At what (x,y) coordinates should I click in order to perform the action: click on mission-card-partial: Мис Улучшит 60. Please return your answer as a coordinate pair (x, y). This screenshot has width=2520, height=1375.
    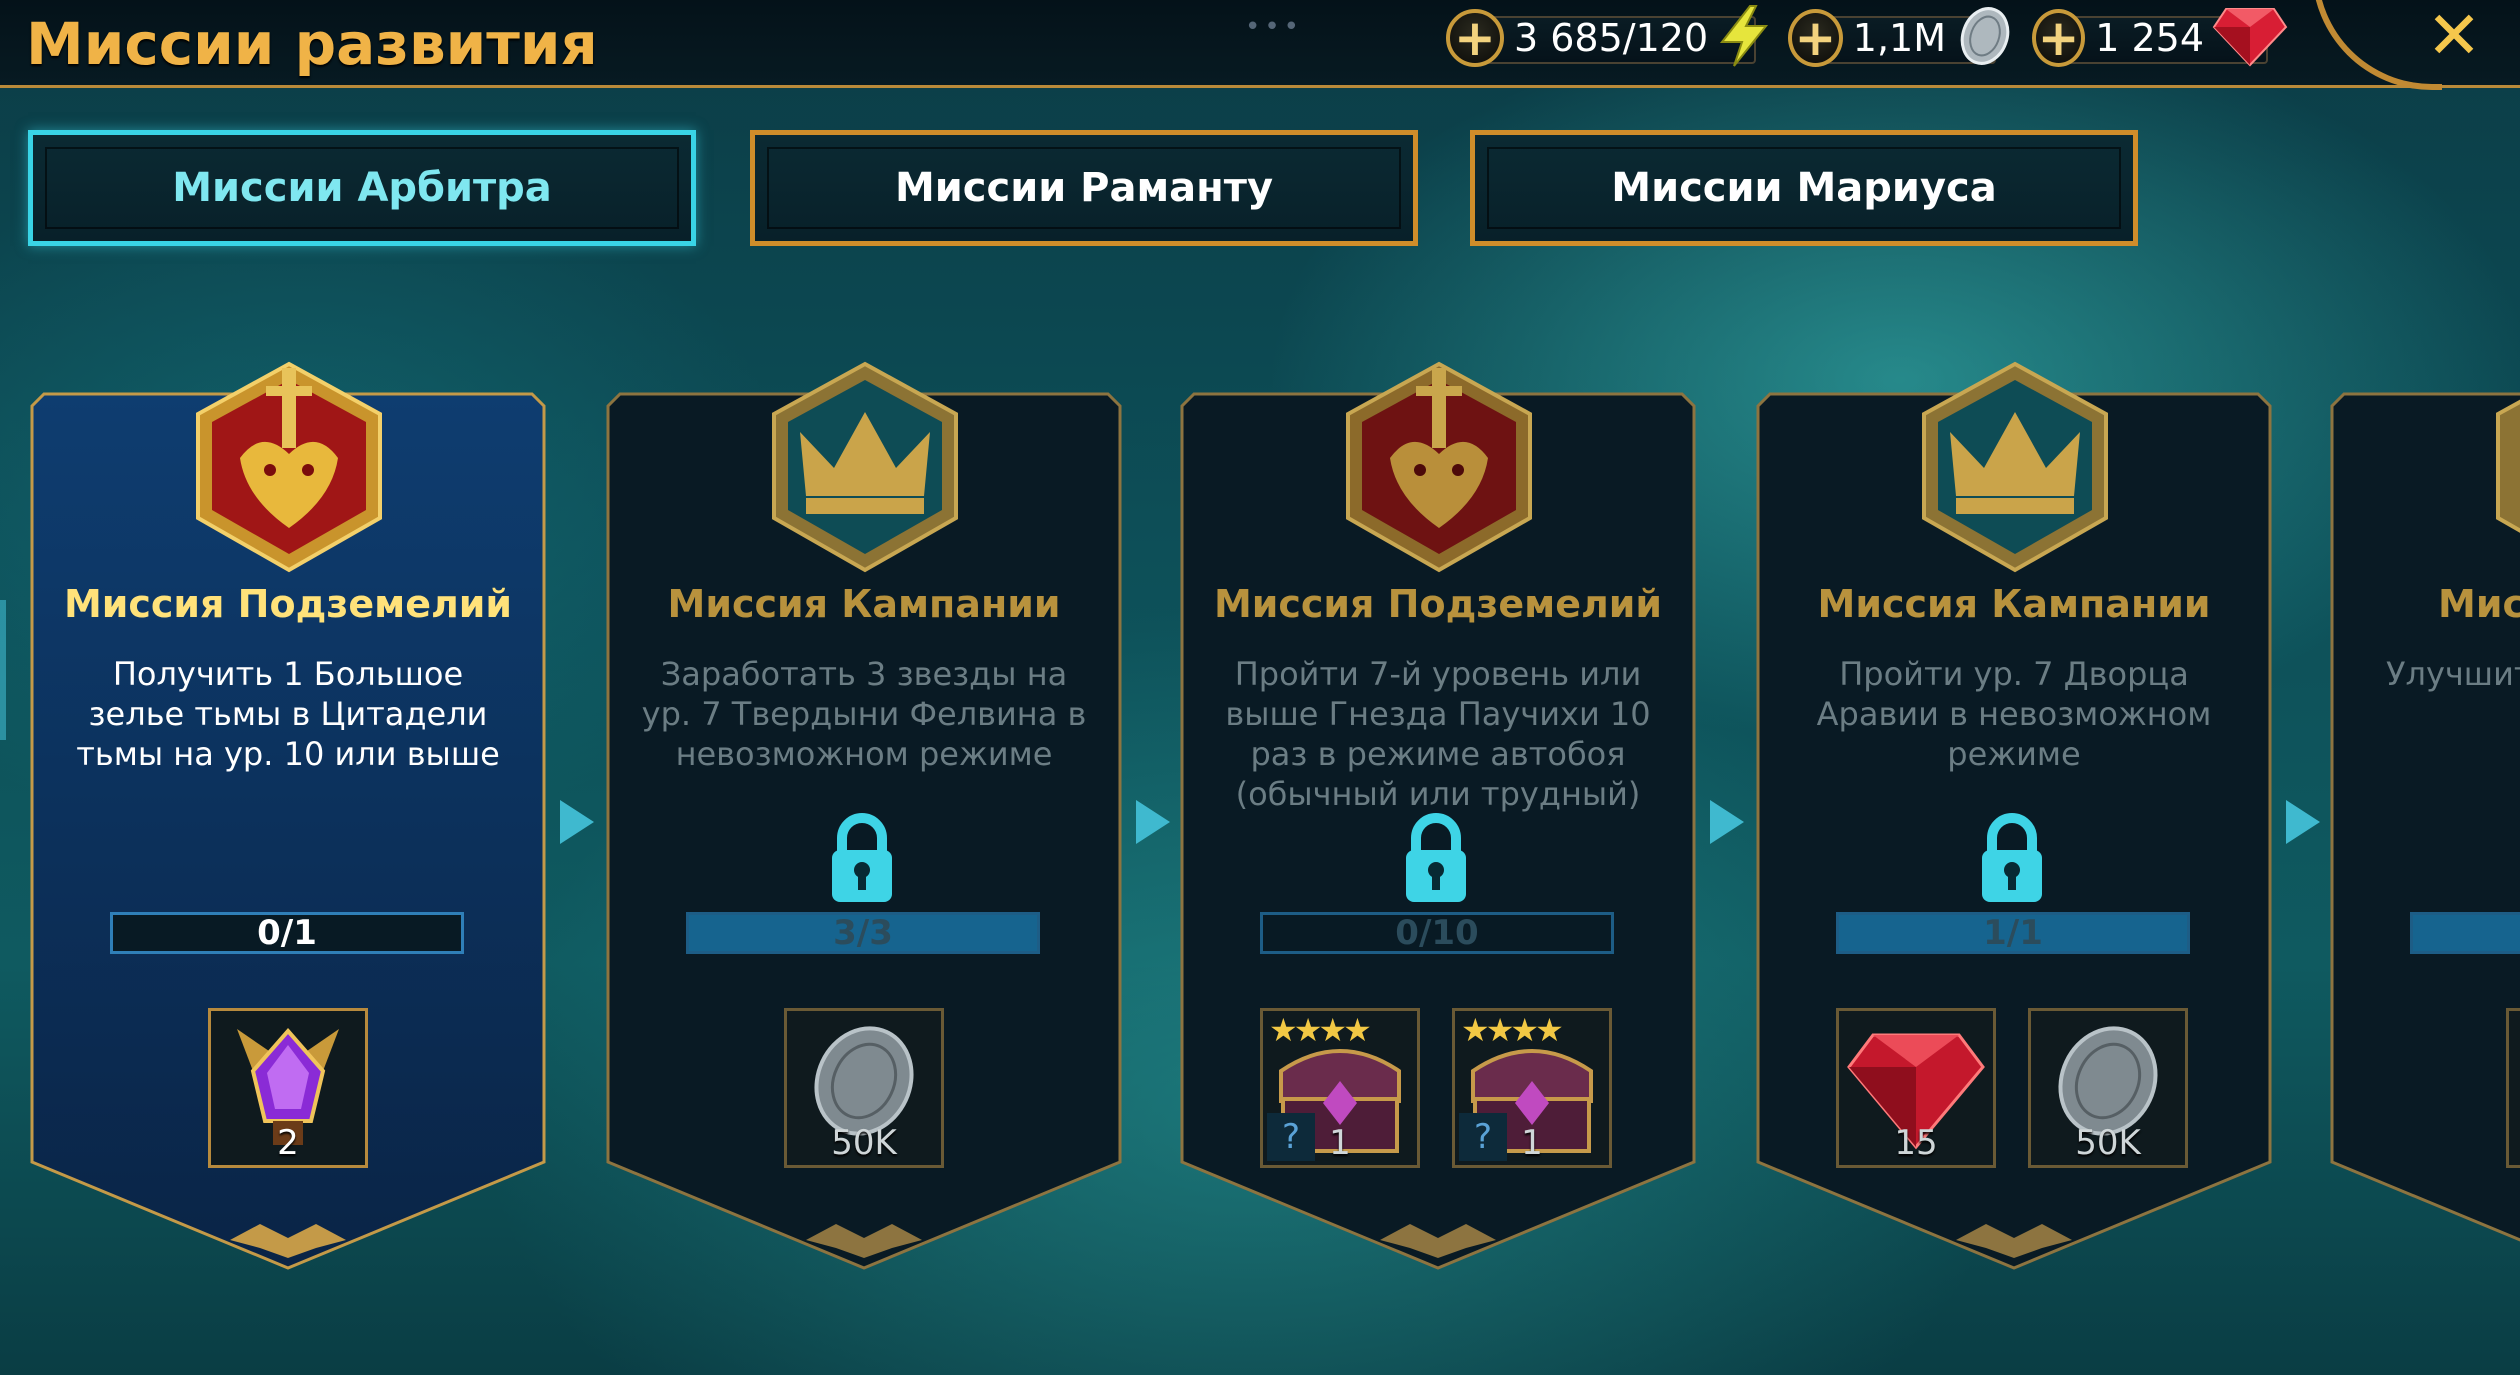
    Looking at the image, I should click on (2425, 832).